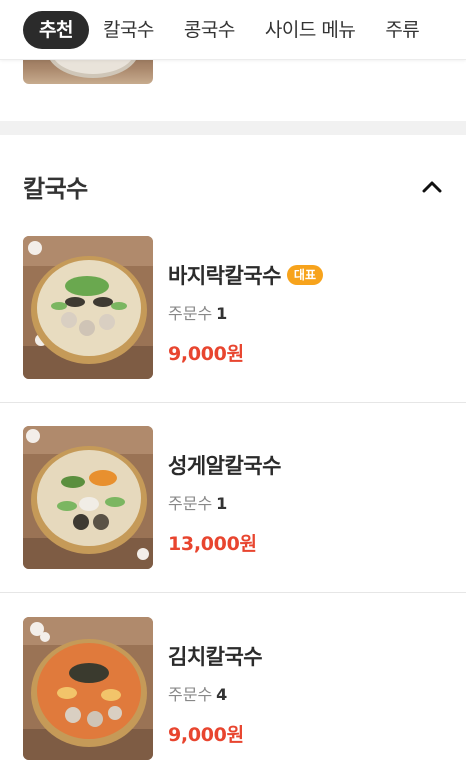  I want to click on section-title: 칼국수, so click(55, 188).